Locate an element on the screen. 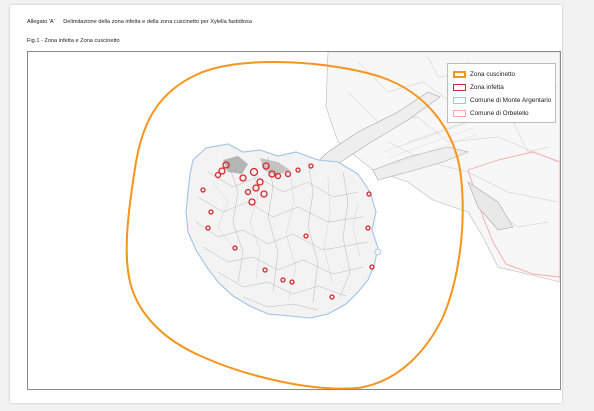  legend-label: Zona cuscinetto is located at coordinates (493, 74).